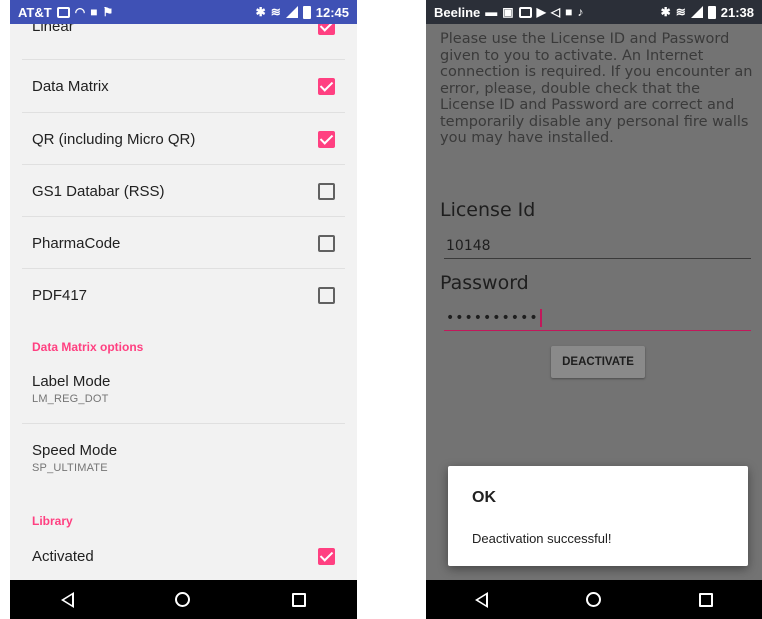 This screenshot has height=619, width=762. Describe the element at coordinates (468, 245) in the screenshot. I see `license-id-value: 10148` at that location.